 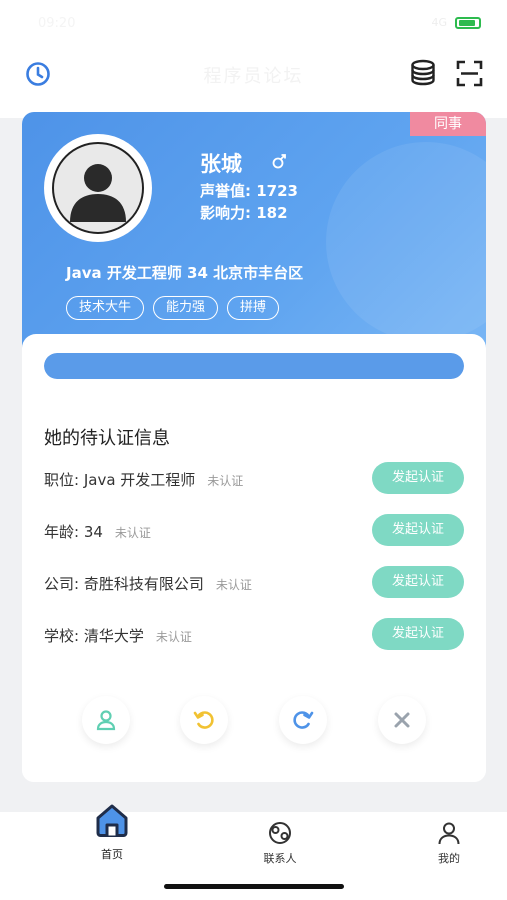 What do you see at coordinates (254, 479) in the screenshot?
I see `verification-row-position: 职位: Java 开发工程师 未认证 发起认证` at bounding box center [254, 479].